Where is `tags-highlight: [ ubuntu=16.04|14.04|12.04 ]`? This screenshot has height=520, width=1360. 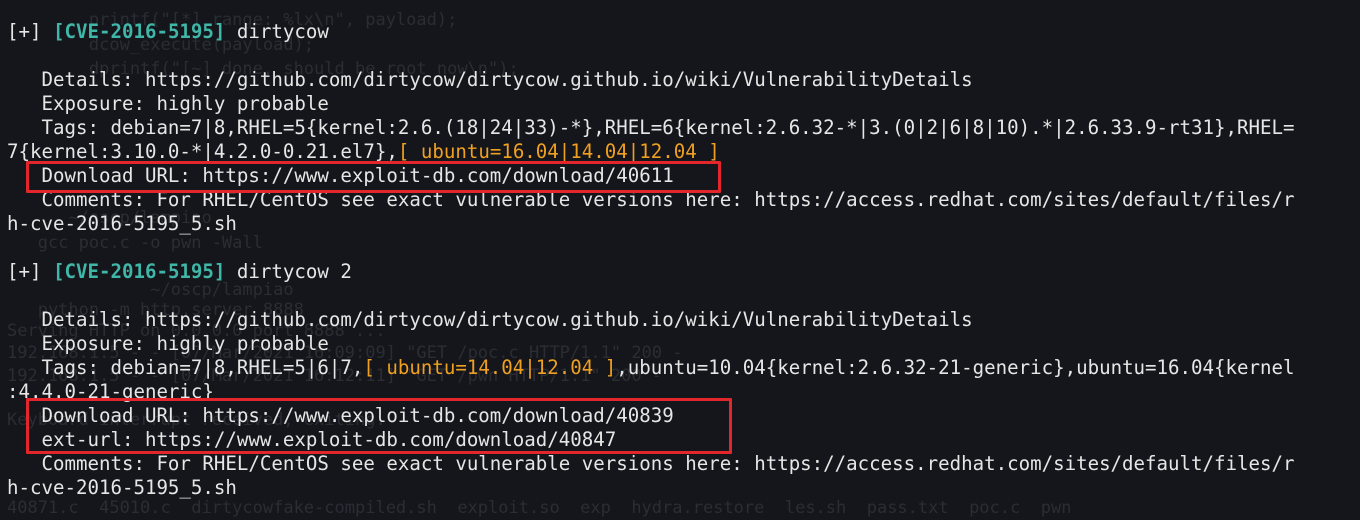 tags-highlight: [ ubuntu=16.04|14.04|12.04 ] is located at coordinates (558, 151).